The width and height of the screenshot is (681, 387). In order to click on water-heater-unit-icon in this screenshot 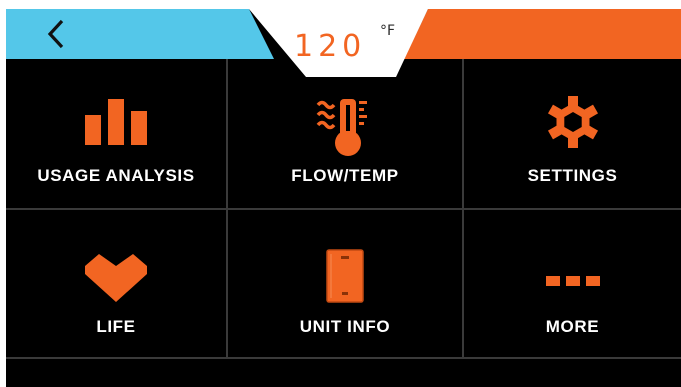, I will do `click(345, 276)`.